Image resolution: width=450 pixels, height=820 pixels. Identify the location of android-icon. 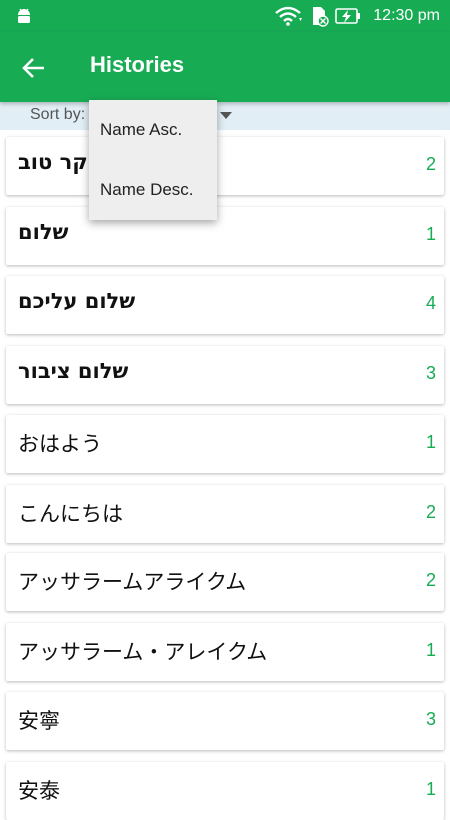
(24, 15).